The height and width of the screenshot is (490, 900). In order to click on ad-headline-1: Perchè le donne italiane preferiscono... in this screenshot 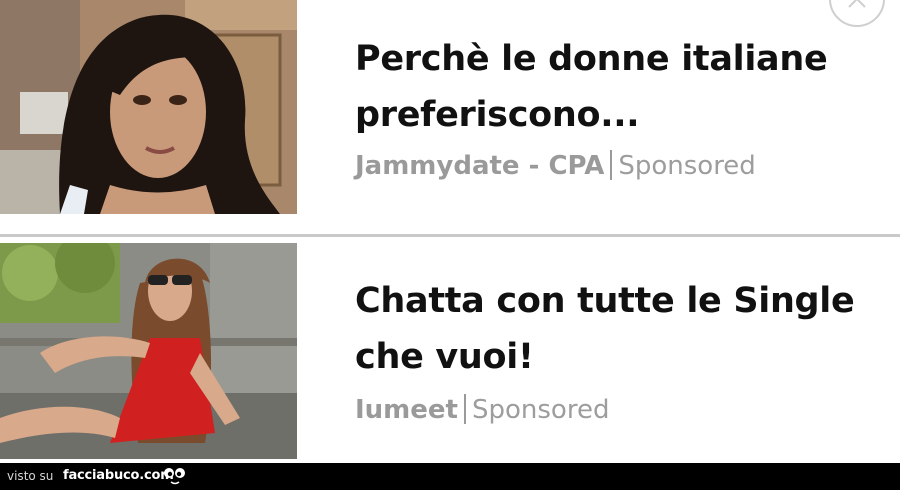, I will do `click(615, 87)`.